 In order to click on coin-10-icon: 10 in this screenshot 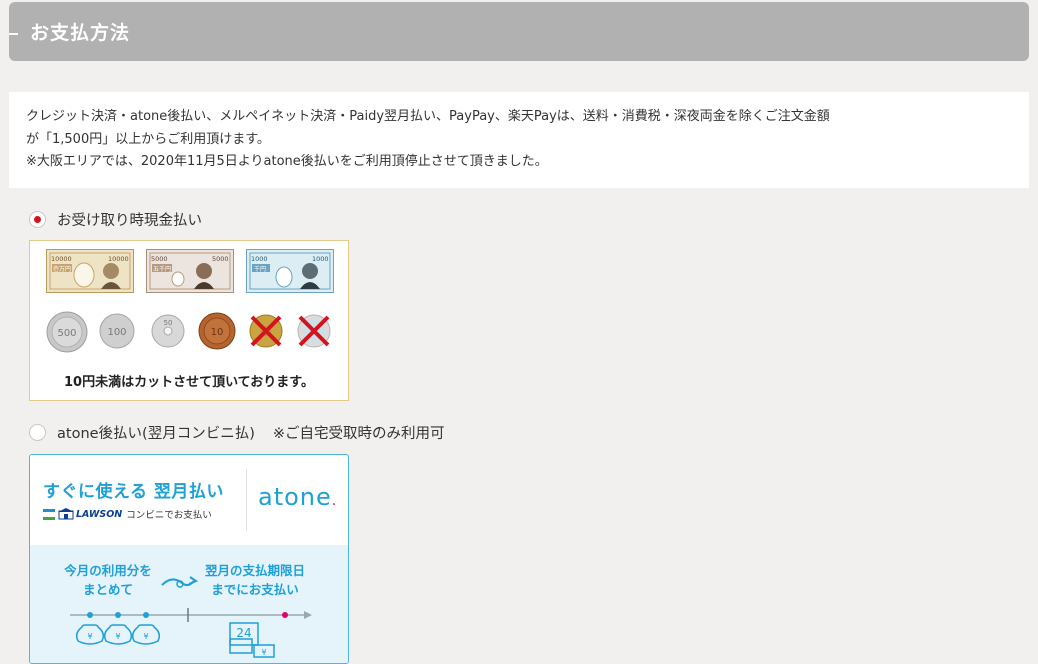, I will do `click(217, 333)`.